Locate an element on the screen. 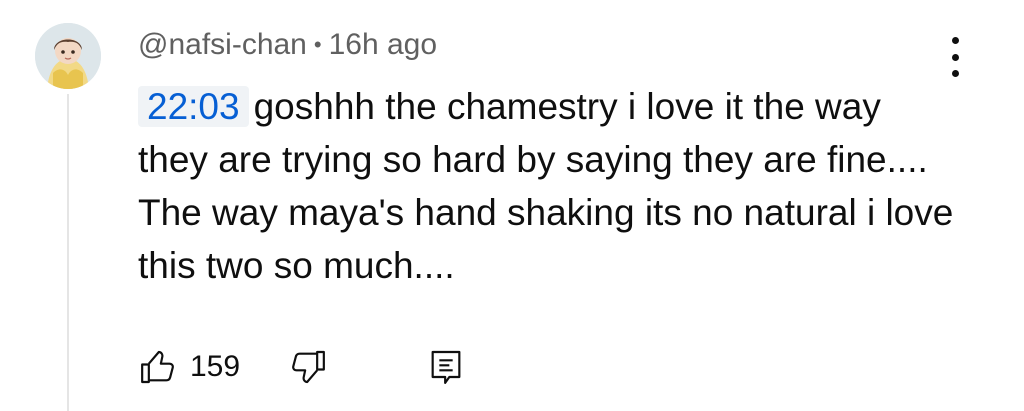 This screenshot has width=1024, height=411. comment-actions: 159 is located at coordinates (302, 367).